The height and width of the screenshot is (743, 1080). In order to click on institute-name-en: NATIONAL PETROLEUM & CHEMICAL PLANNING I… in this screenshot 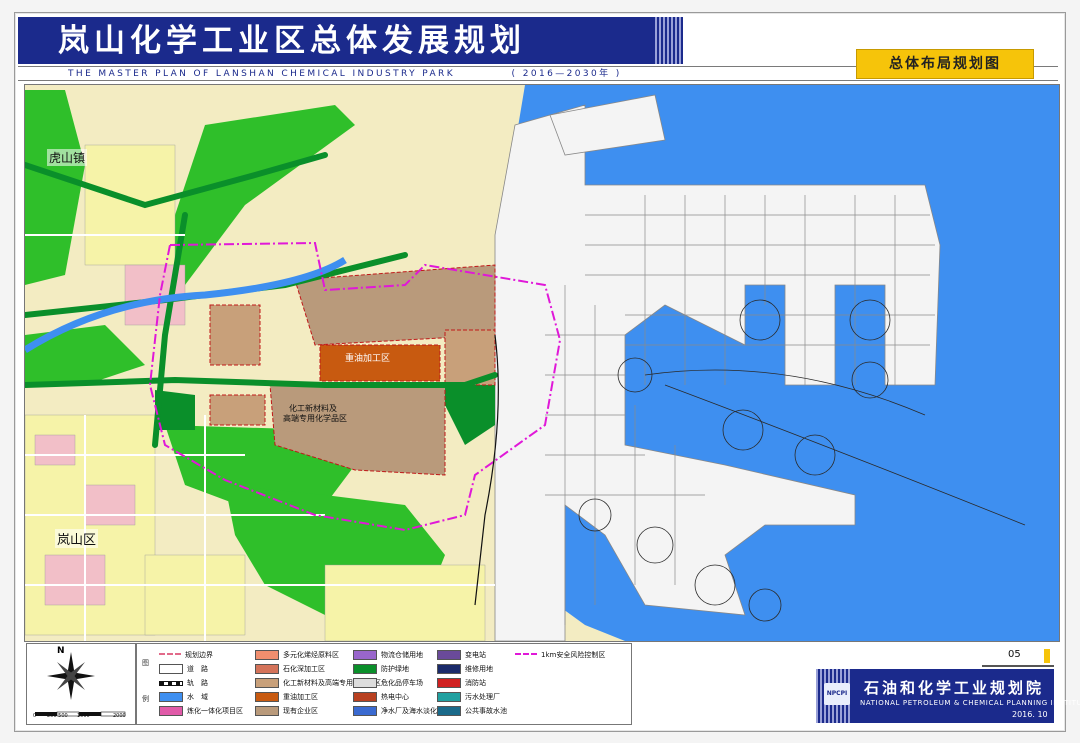, I will do `click(970, 703)`.